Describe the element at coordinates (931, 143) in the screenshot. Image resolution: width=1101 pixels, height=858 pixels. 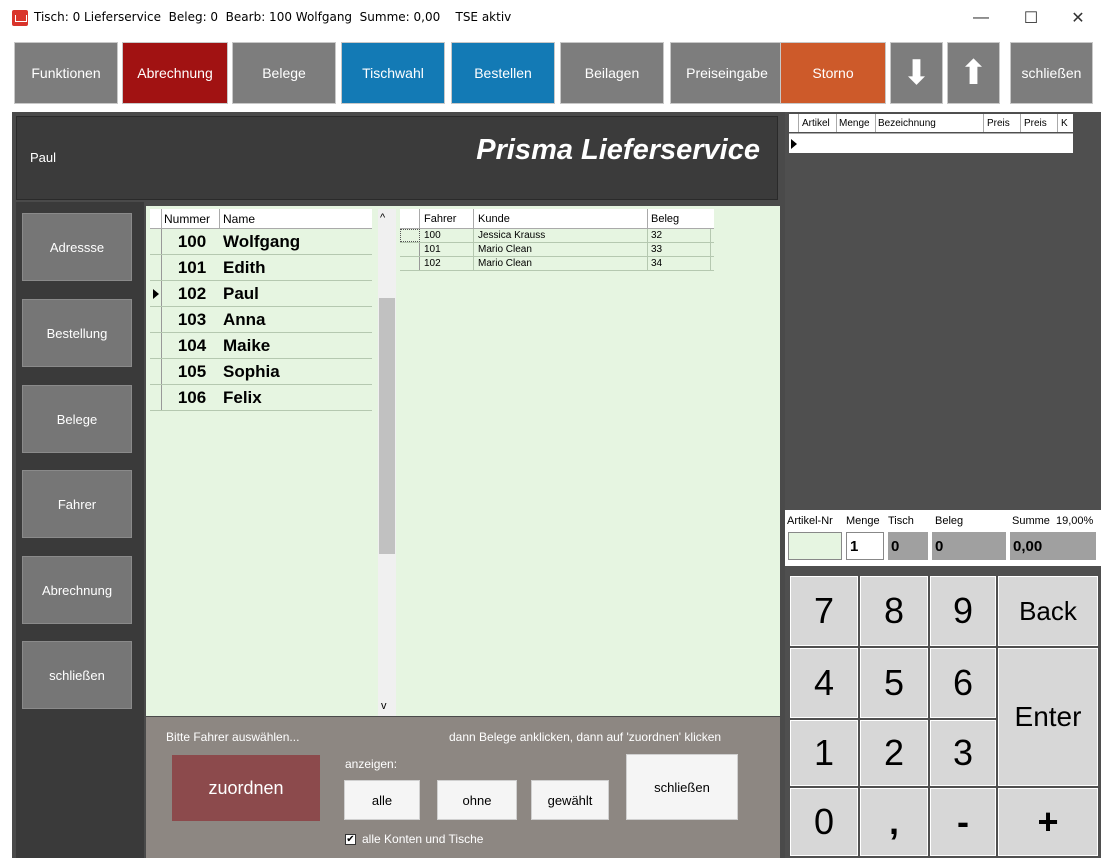
I see `order-grid-new-row` at that location.